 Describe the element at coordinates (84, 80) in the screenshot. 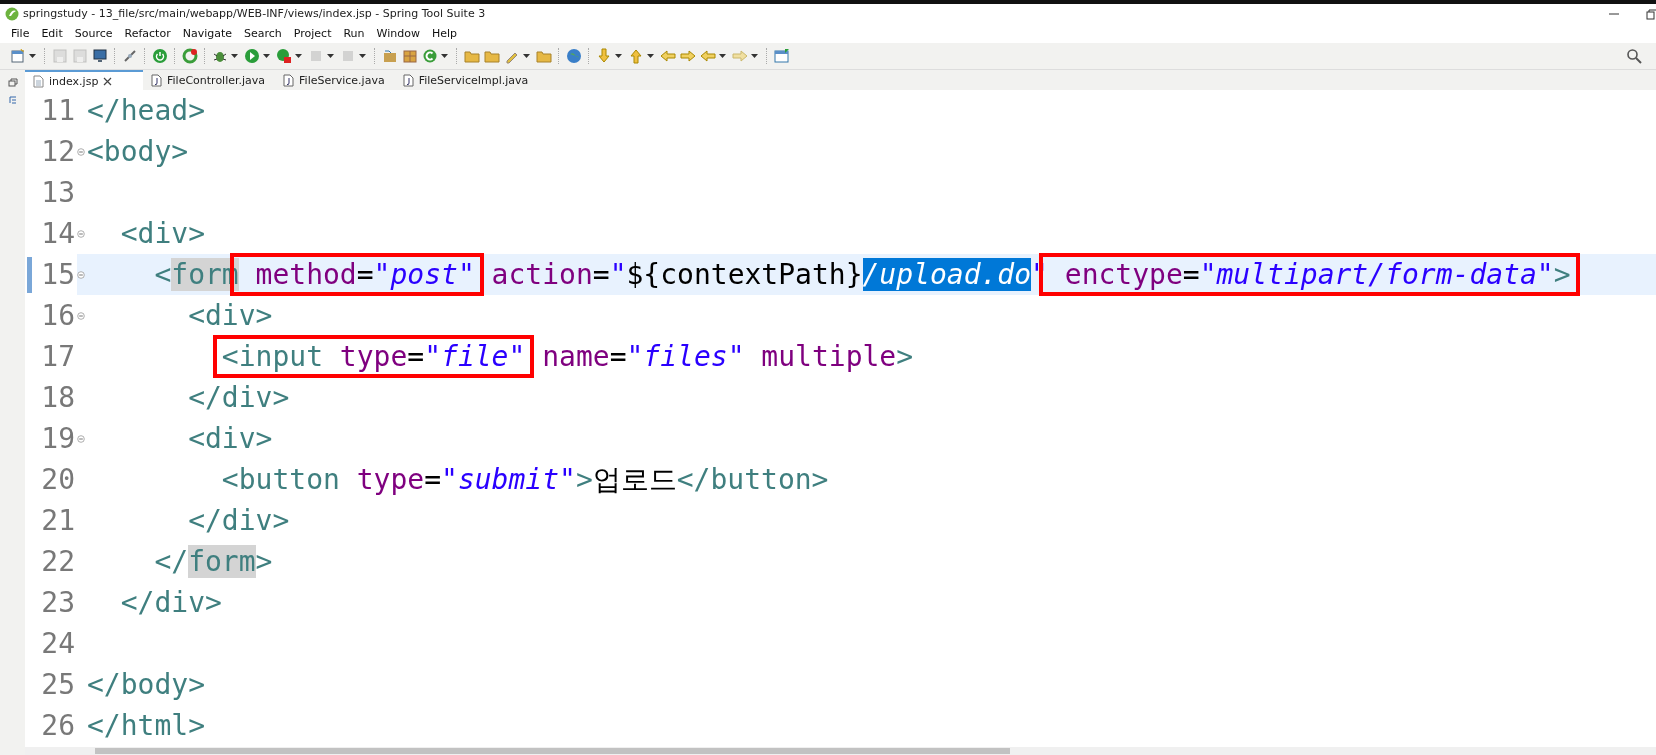

I see `editor-tab: index.jsp` at that location.